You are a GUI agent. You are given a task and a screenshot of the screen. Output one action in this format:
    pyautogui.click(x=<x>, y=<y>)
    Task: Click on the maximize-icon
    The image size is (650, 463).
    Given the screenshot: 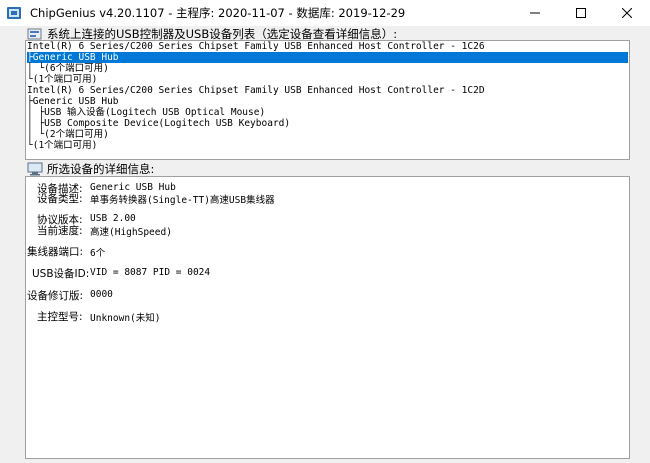 What is the action you would take?
    pyautogui.click(x=581, y=13)
    